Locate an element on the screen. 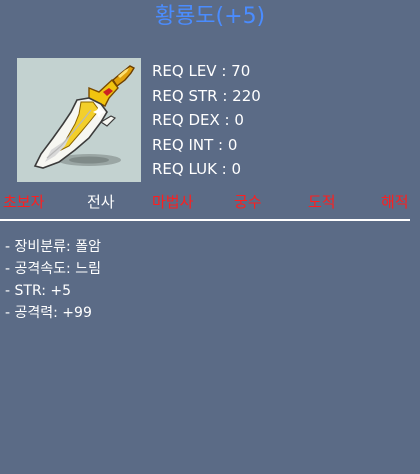 The width and height of the screenshot is (420, 474). job-pirate: 해적 is located at coordinates (395, 202).